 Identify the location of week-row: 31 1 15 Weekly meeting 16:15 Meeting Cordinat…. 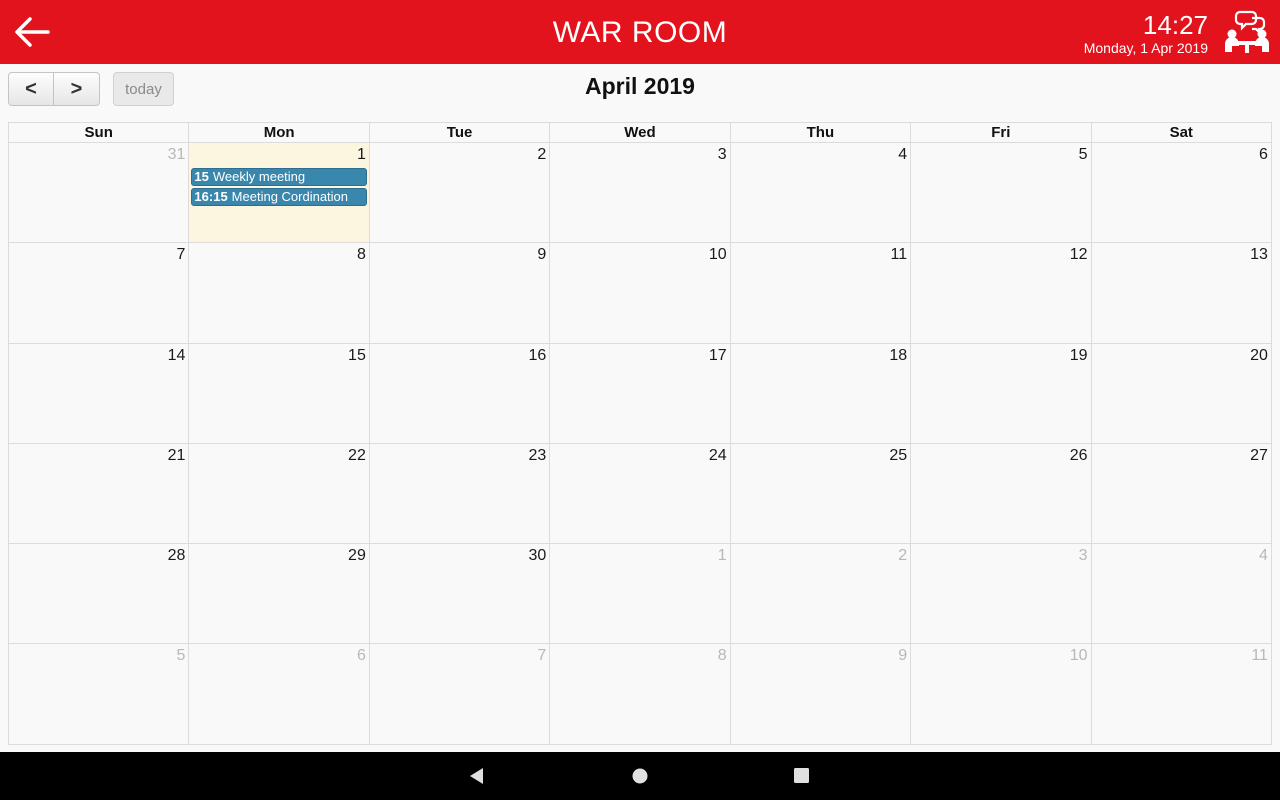
(640, 193).